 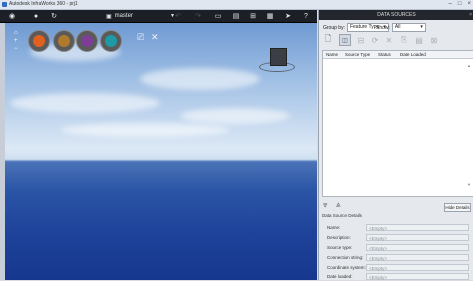 I want to click on view-cube-icon, so click(x=278, y=57).